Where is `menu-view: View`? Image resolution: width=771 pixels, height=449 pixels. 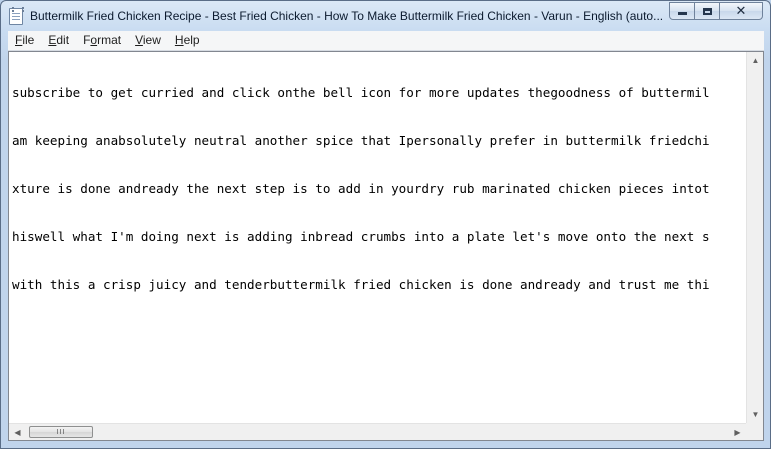 menu-view: View is located at coordinates (148, 40).